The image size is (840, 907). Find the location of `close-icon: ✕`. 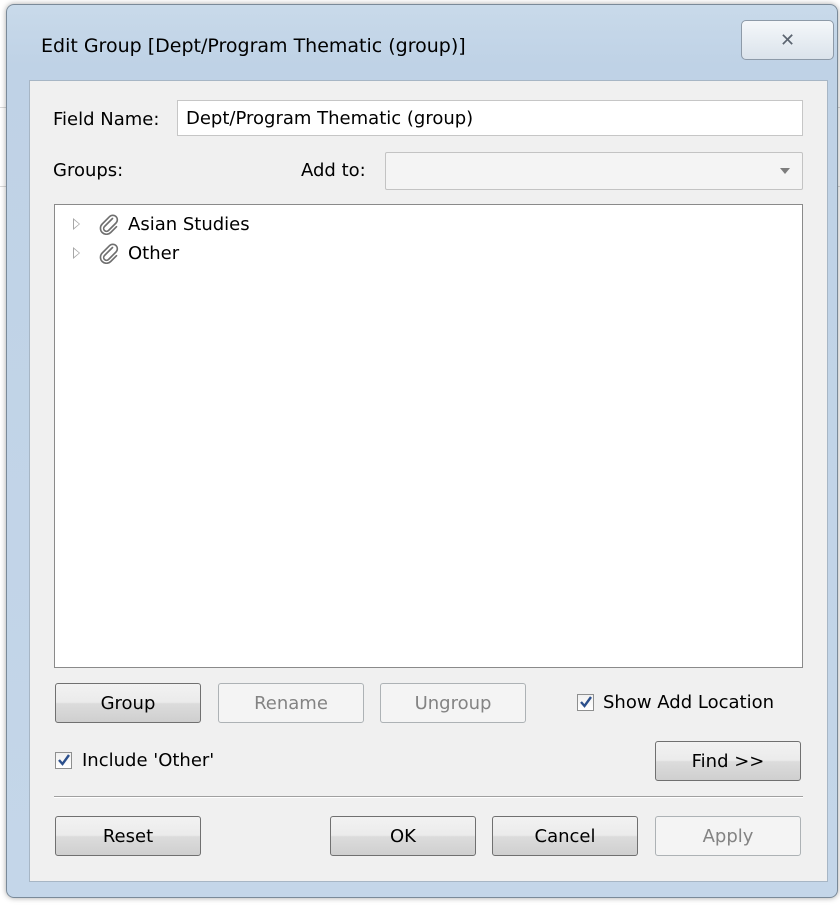

close-icon: ✕ is located at coordinates (787, 40).